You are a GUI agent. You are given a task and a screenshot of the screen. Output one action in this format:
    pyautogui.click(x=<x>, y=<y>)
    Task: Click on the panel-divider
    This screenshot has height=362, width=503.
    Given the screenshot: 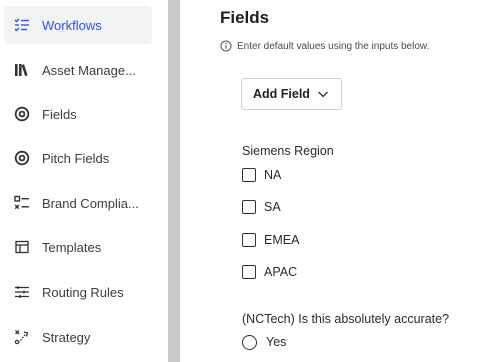 What is the action you would take?
    pyautogui.click(x=174, y=181)
    